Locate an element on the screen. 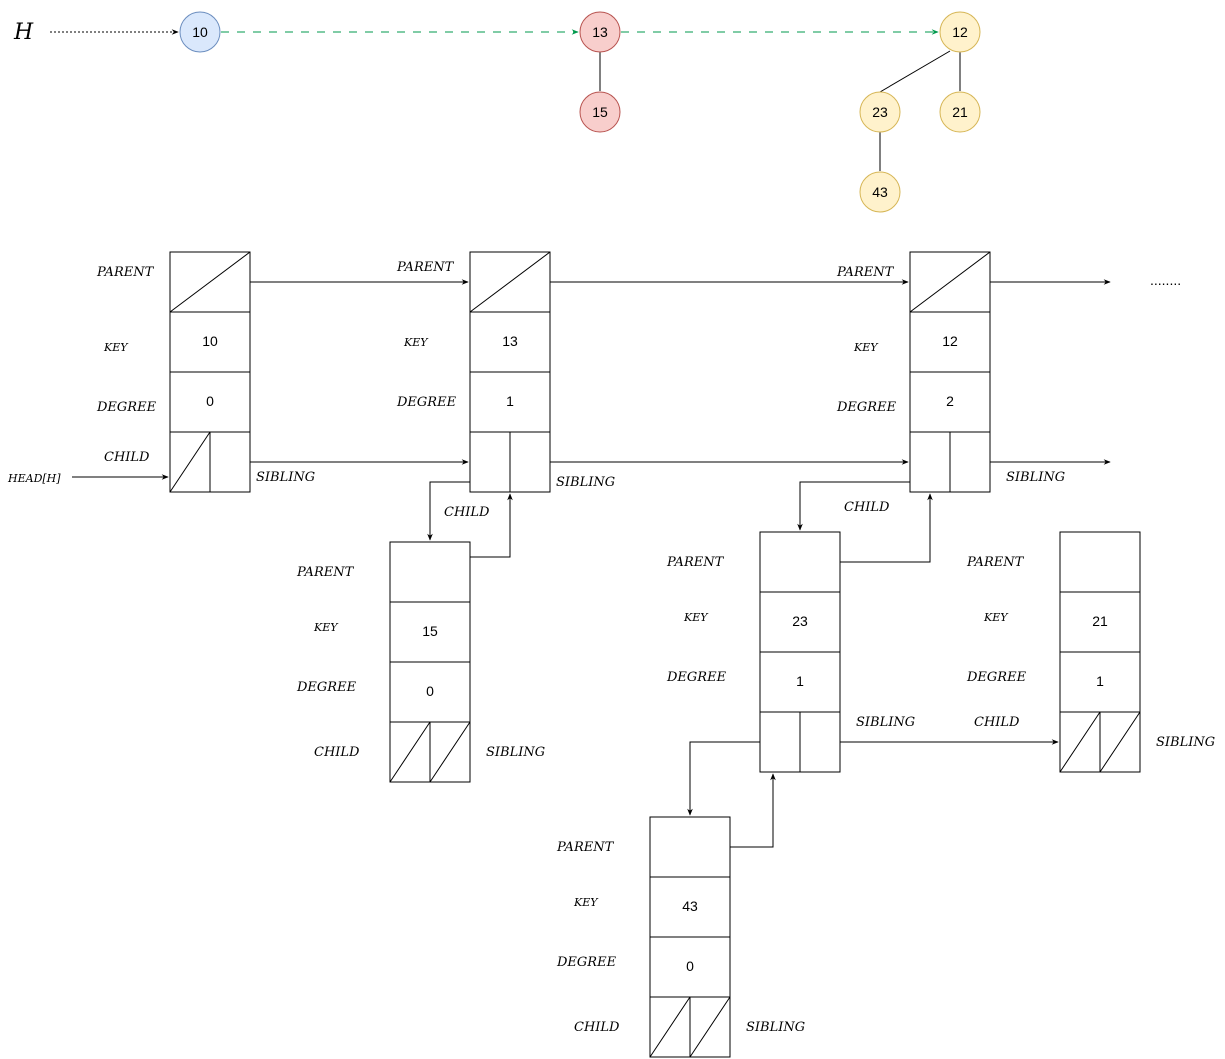 This screenshot has height=1059, width=1225. key-value: 43 is located at coordinates (690, 906).